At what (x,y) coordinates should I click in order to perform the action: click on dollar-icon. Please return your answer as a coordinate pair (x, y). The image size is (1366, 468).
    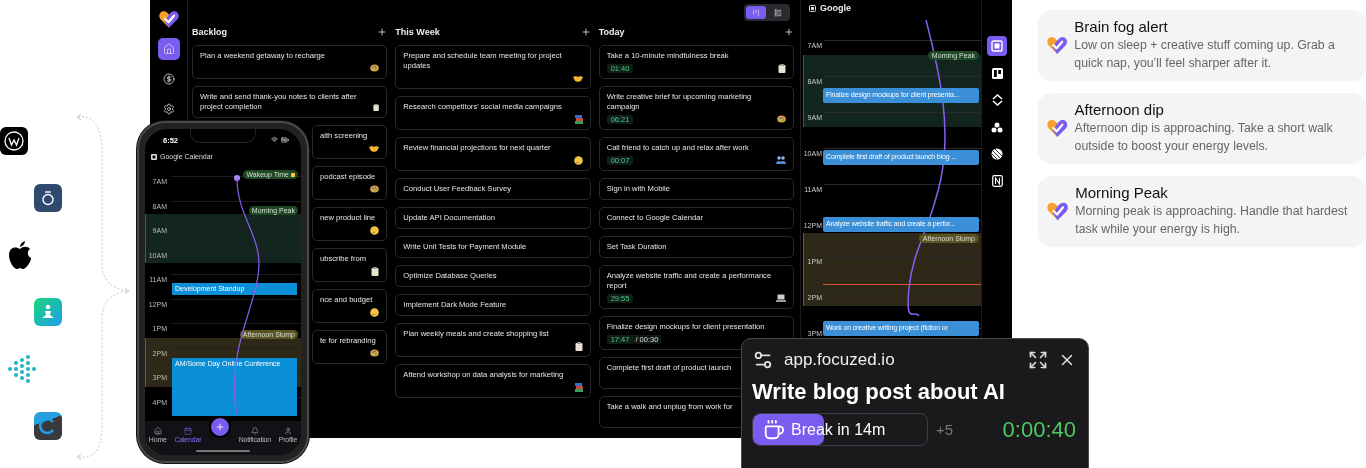
    Looking at the image, I should click on (168, 79).